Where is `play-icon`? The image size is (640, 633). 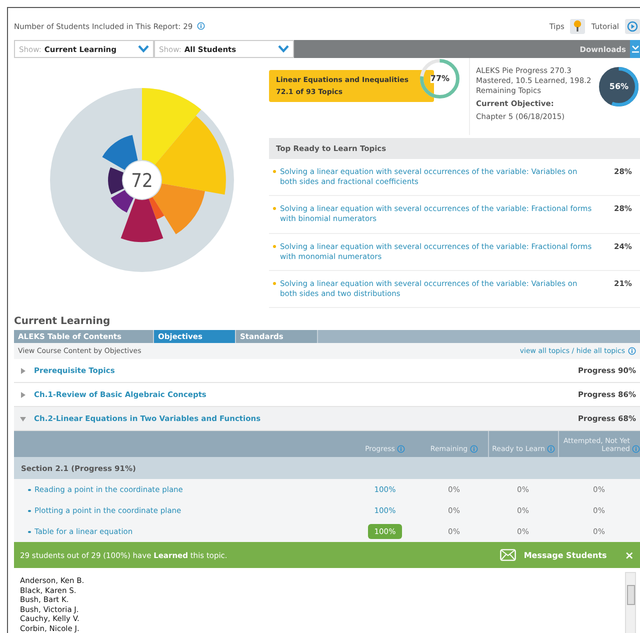 play-icon is located at coordinates (632, 26).